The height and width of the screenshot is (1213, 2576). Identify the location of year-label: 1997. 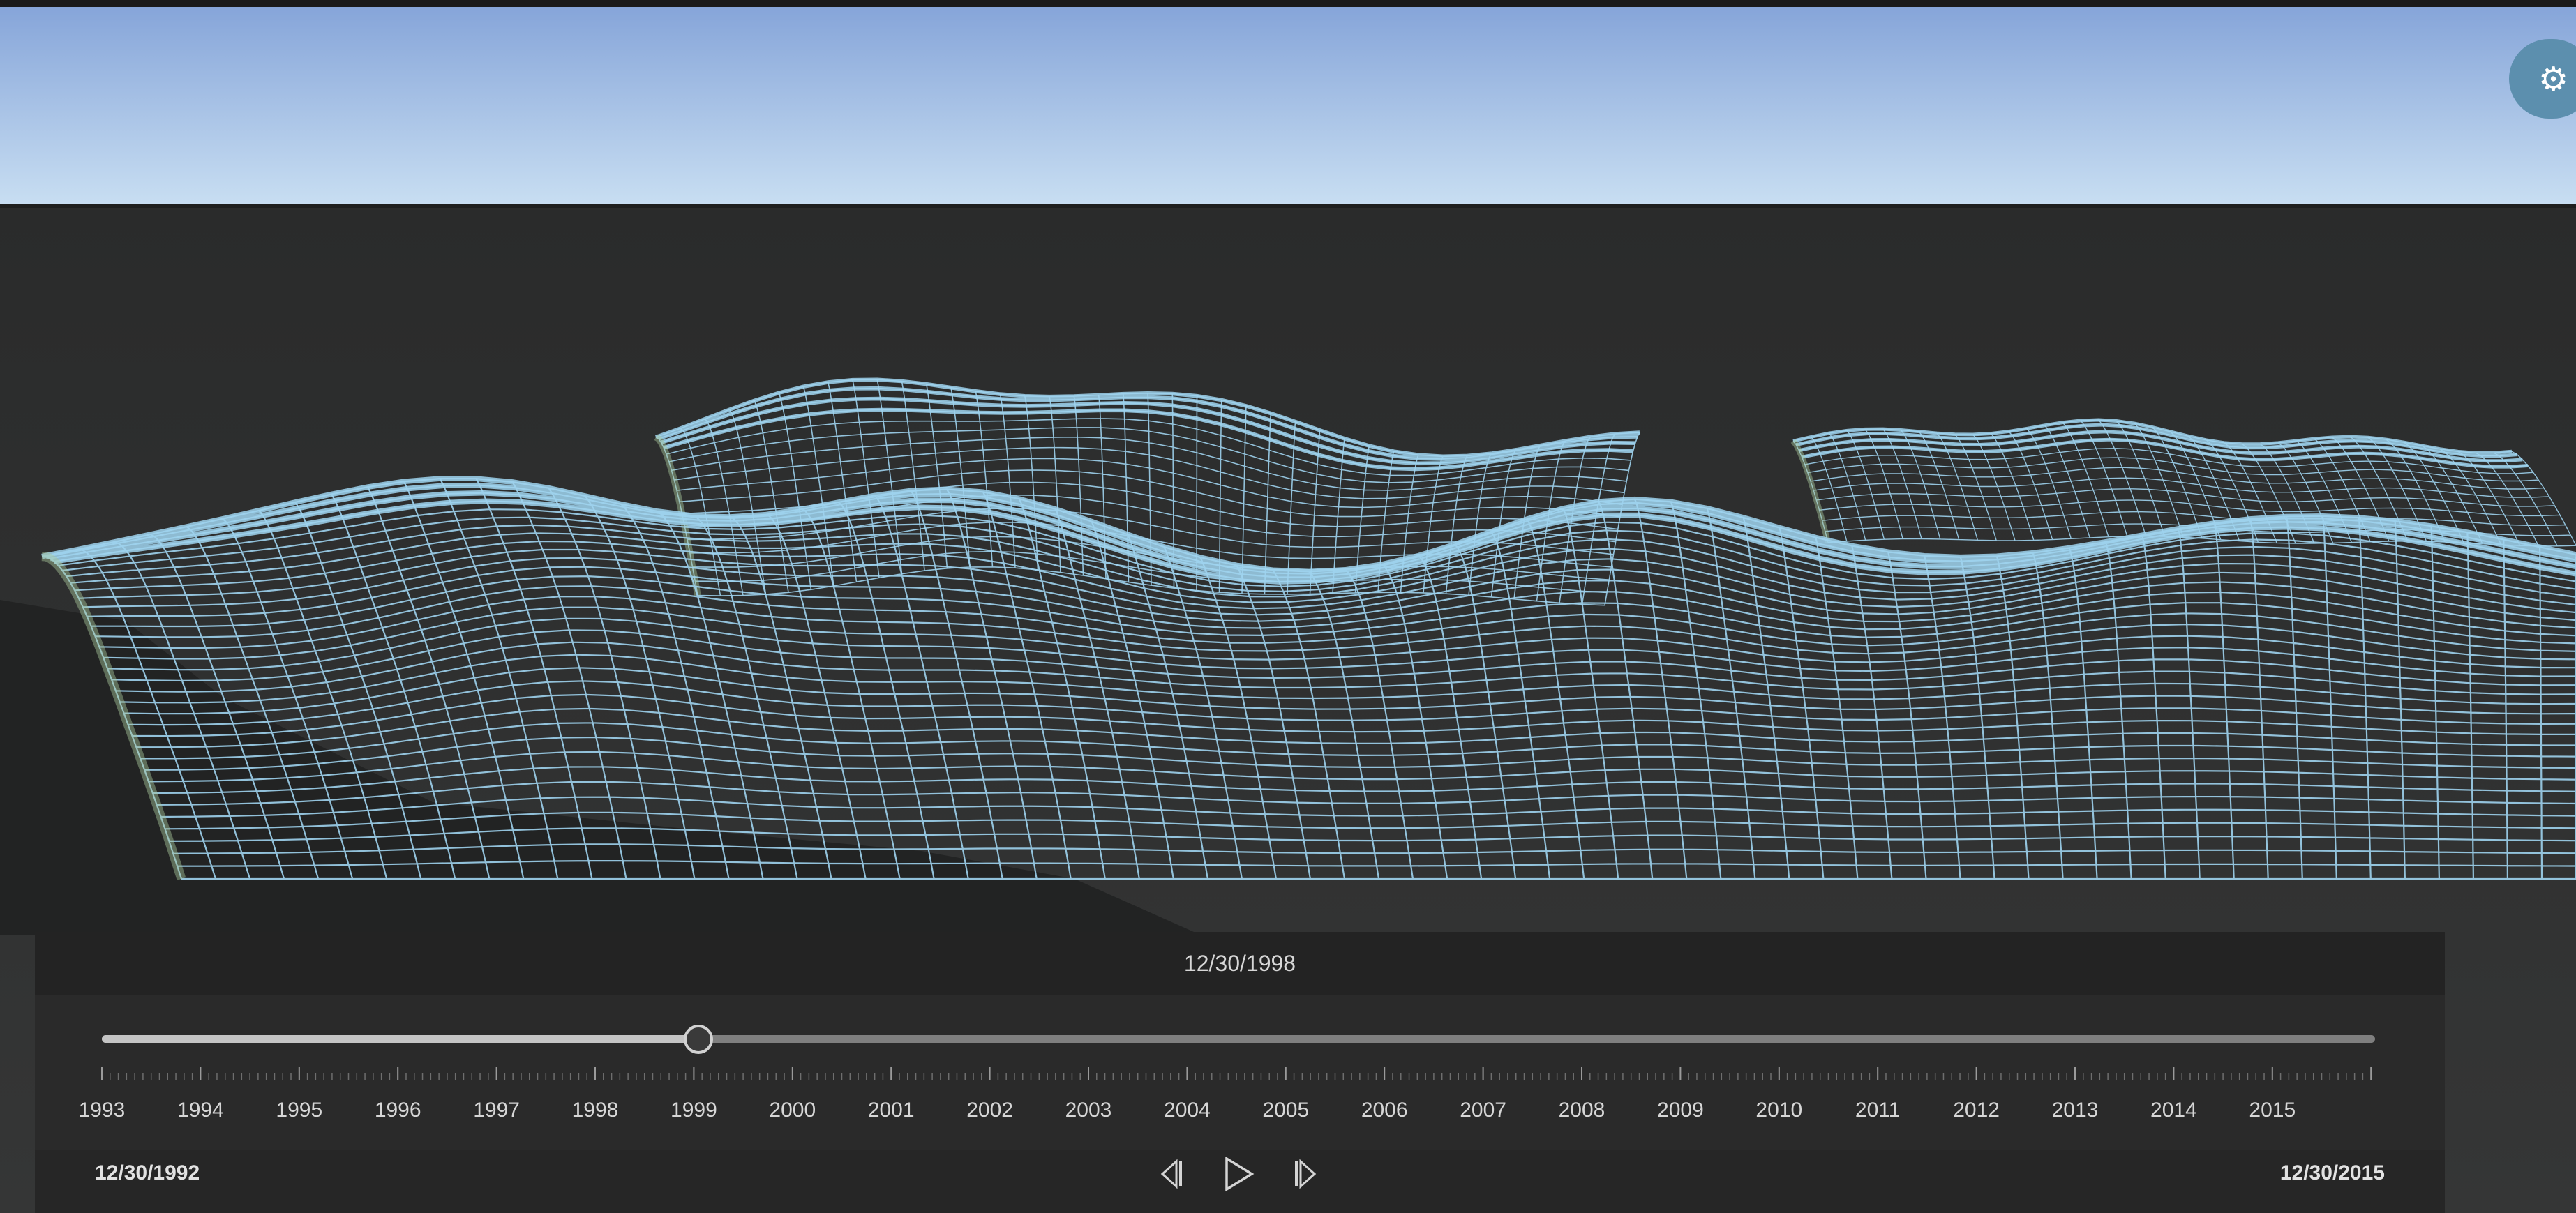
(496, 1111).